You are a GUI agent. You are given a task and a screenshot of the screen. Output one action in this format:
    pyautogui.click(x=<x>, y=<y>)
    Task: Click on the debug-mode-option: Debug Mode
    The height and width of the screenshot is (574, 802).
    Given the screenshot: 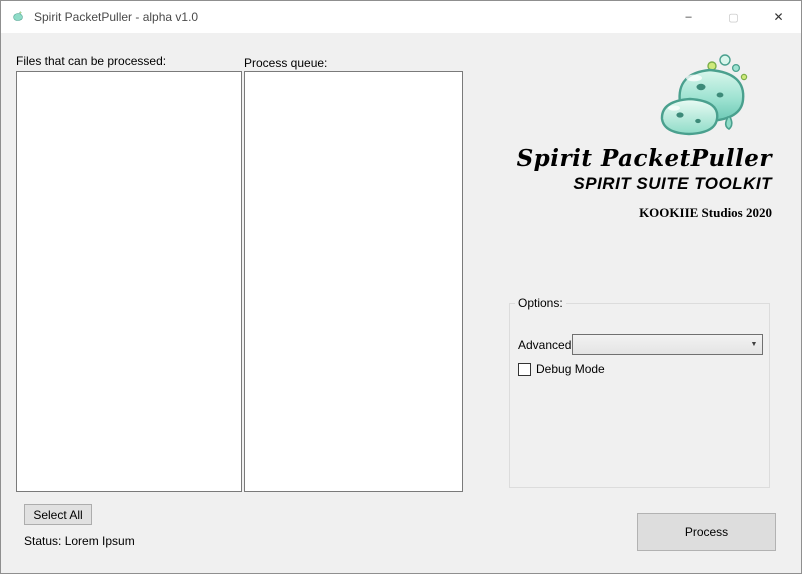 What is the action you would take?
    pyautogui.click(x=561, y=369)
    